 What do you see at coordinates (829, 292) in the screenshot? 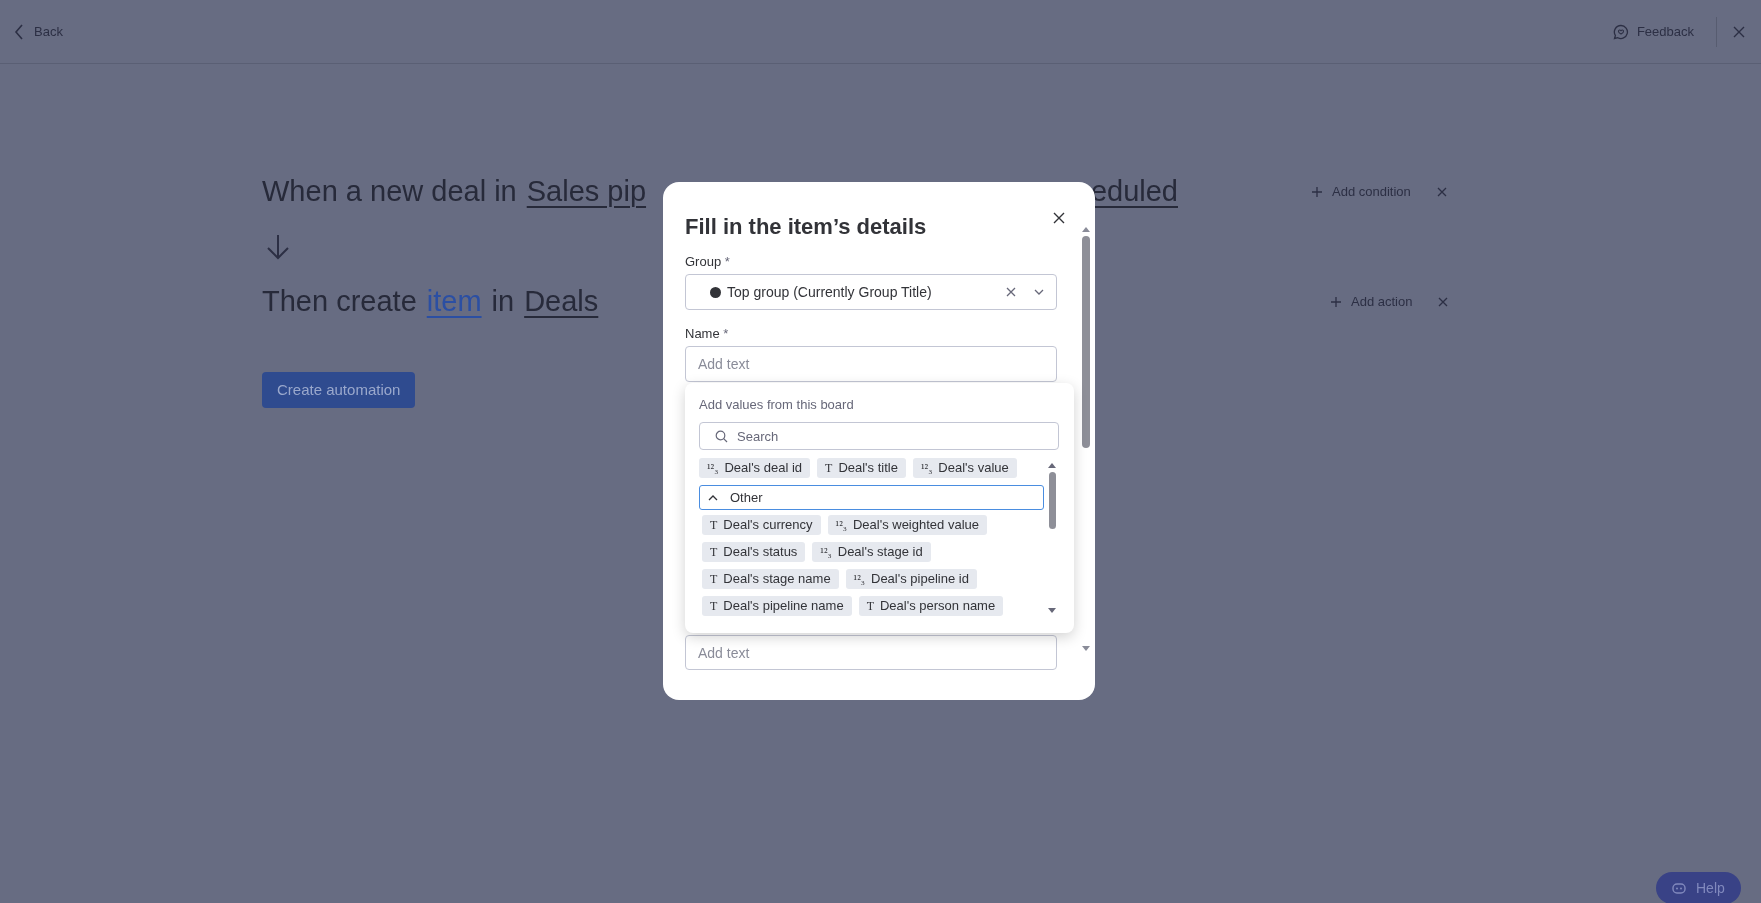
I see `select-value: Top group (Currently Group Title)` at bounding box center [829, 292].